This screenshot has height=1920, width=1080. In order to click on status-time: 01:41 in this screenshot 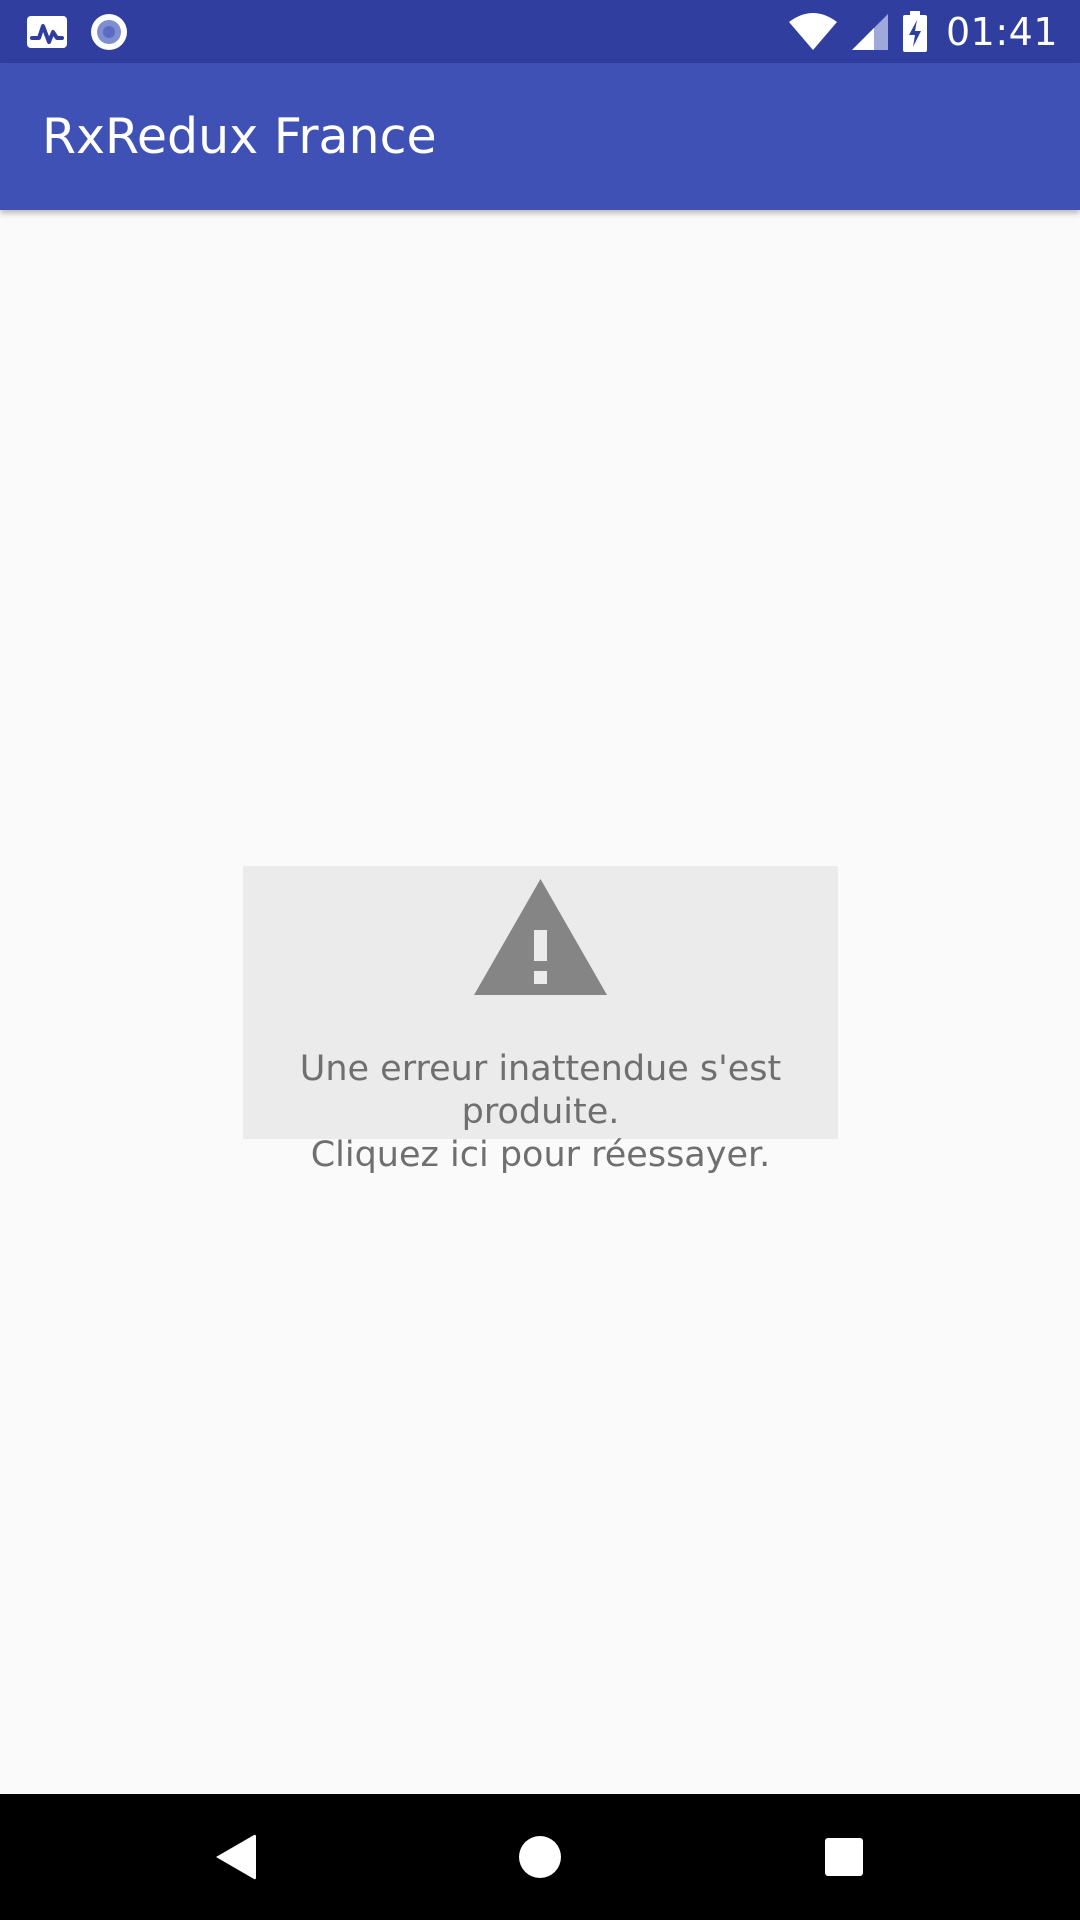, I will do `click(1001, 31)`.